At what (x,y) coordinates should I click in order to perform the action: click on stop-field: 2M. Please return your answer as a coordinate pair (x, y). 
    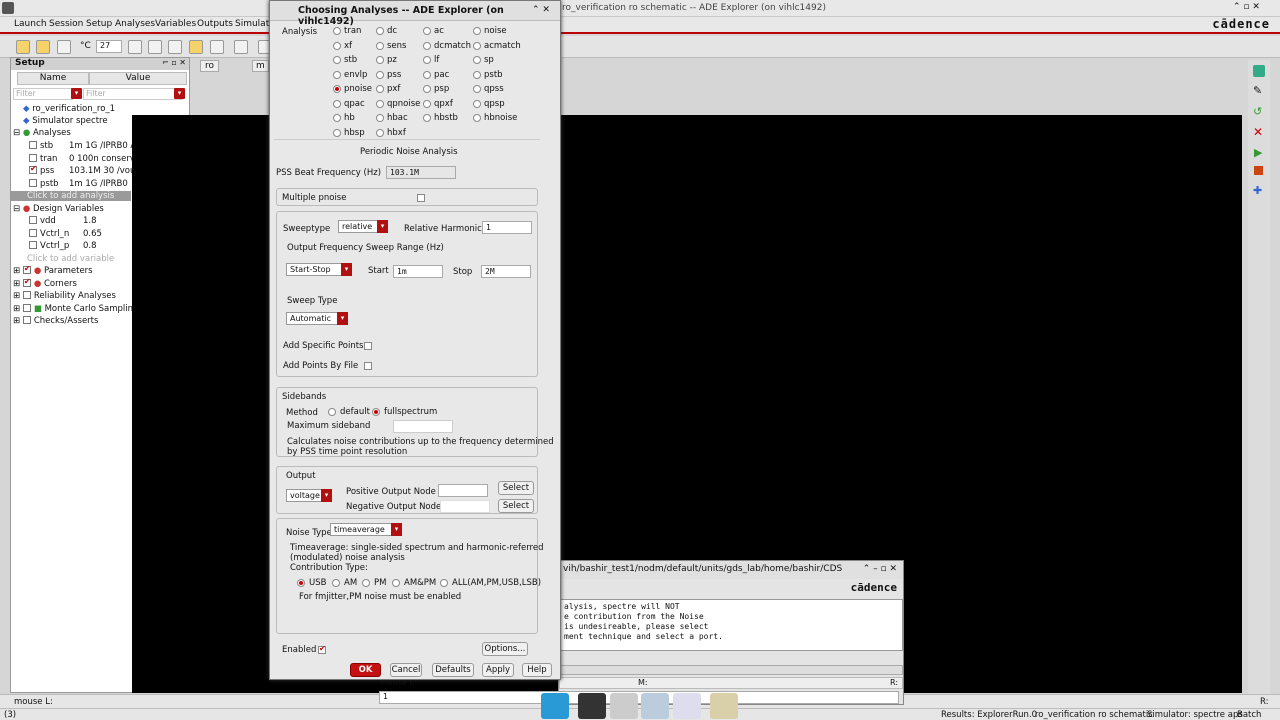
    Looking at the image, I should click on (506, 271).